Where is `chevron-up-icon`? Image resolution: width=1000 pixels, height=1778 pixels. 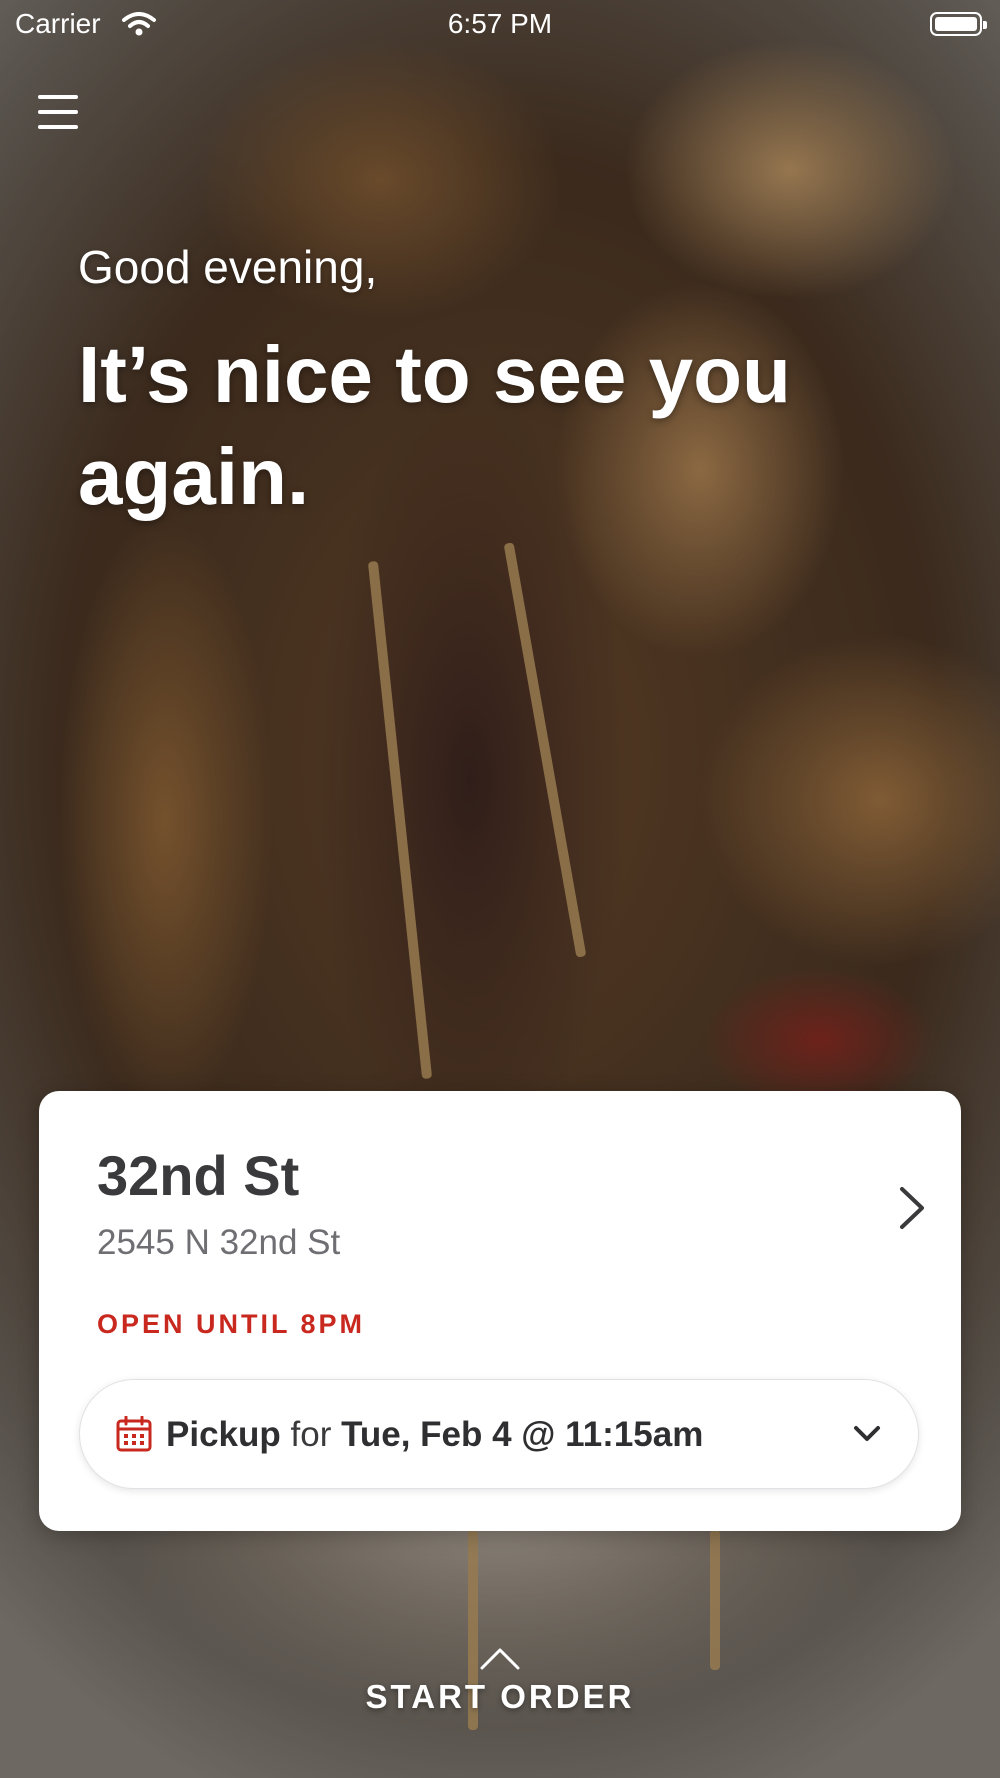
chevron-up-icon is located at coordinates (500, 1659).